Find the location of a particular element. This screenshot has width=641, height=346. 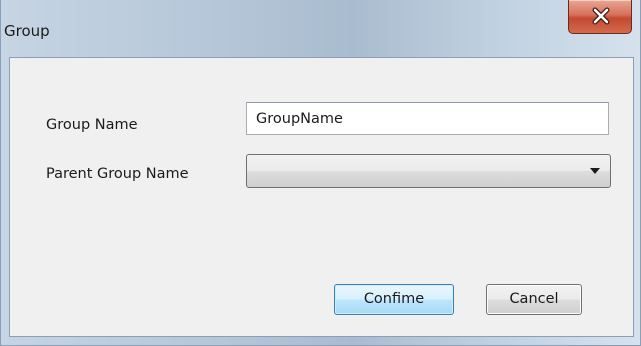

confirm-button: Confime is located at coordinates (394, 299).